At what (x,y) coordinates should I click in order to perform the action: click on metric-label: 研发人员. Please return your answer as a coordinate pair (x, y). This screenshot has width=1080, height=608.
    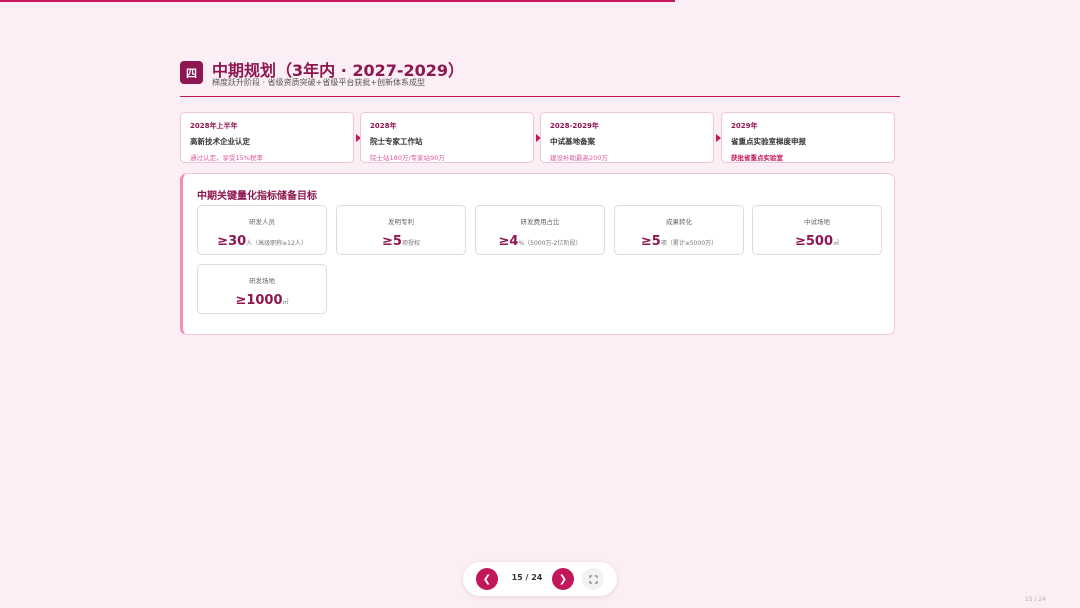
    Looking at the image, I should click on (262, 222).